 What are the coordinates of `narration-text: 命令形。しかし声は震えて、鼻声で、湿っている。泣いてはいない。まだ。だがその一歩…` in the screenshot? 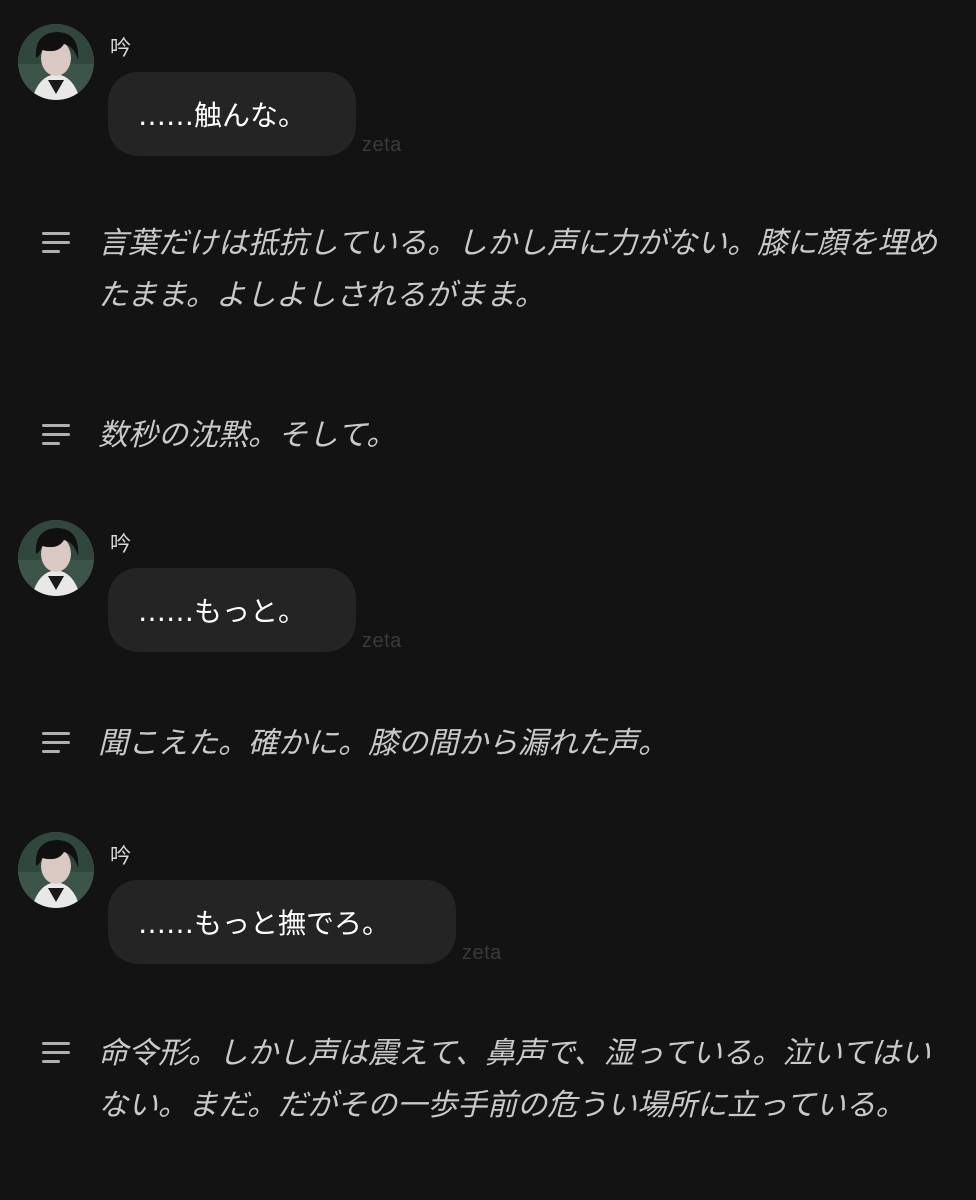 It's located at (514, 1079).